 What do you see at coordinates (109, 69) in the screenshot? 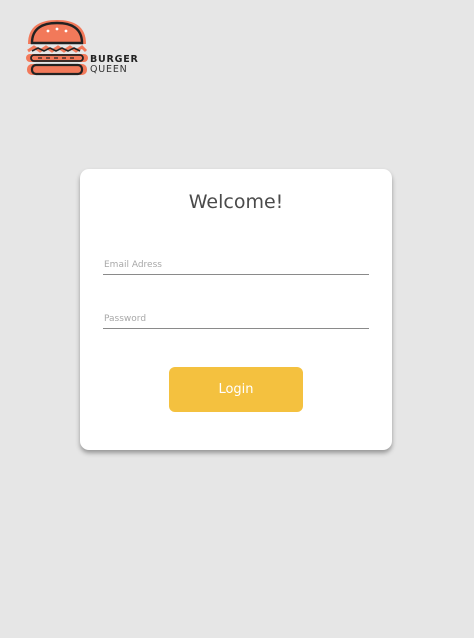
I see `brand-name-line2: QUEEN` at bounding box center [109, 69].